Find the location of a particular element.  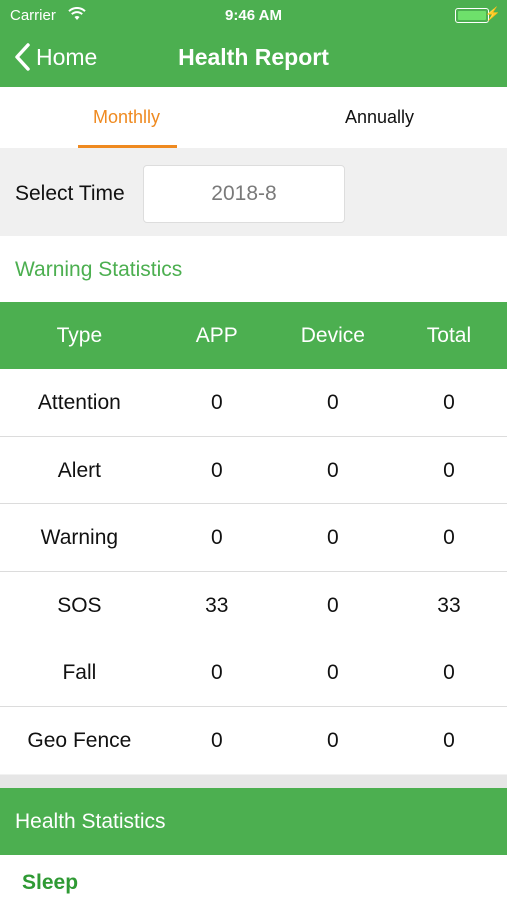

column-header-total: Total is located at coordinates (449, 335).